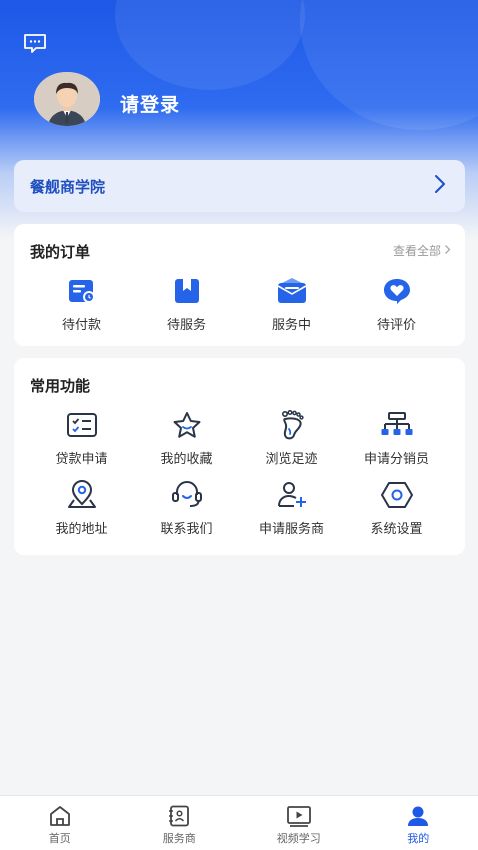  I want to click on tab-profile: 我的, so click(418, 823).